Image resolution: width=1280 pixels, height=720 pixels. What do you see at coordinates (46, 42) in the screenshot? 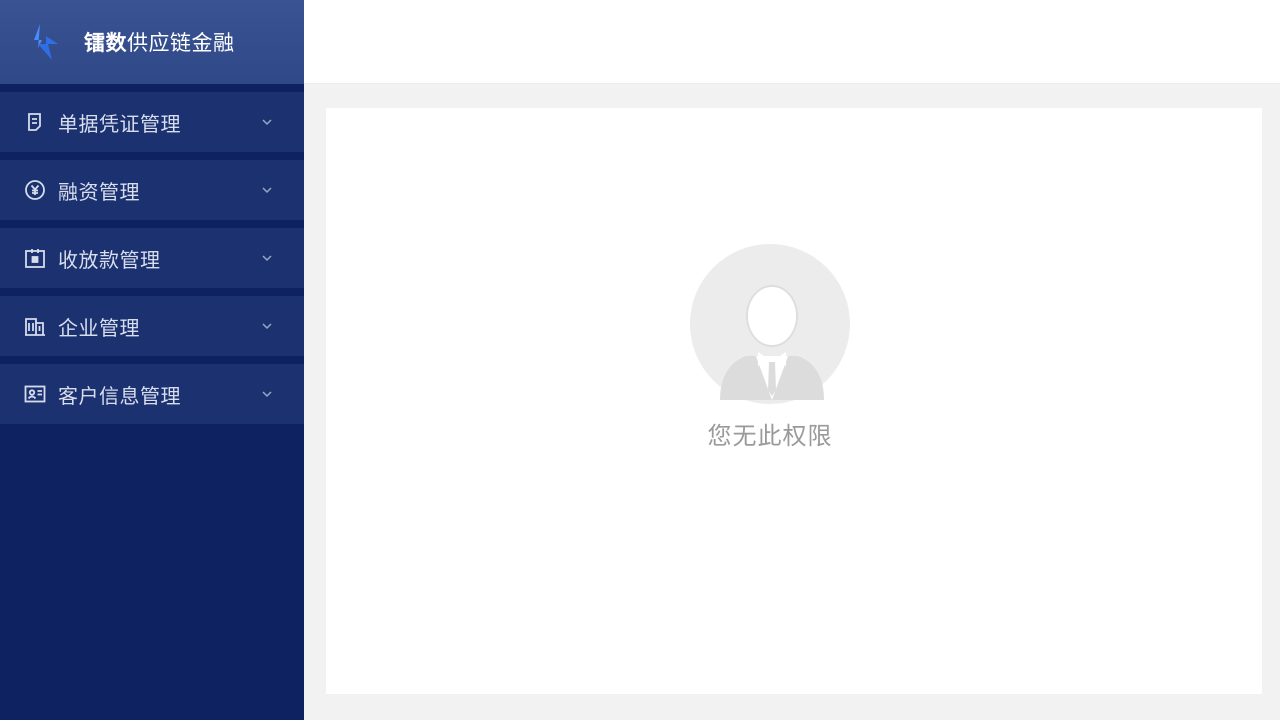
I see `lightning-icon` at bounding box center [46, 42].